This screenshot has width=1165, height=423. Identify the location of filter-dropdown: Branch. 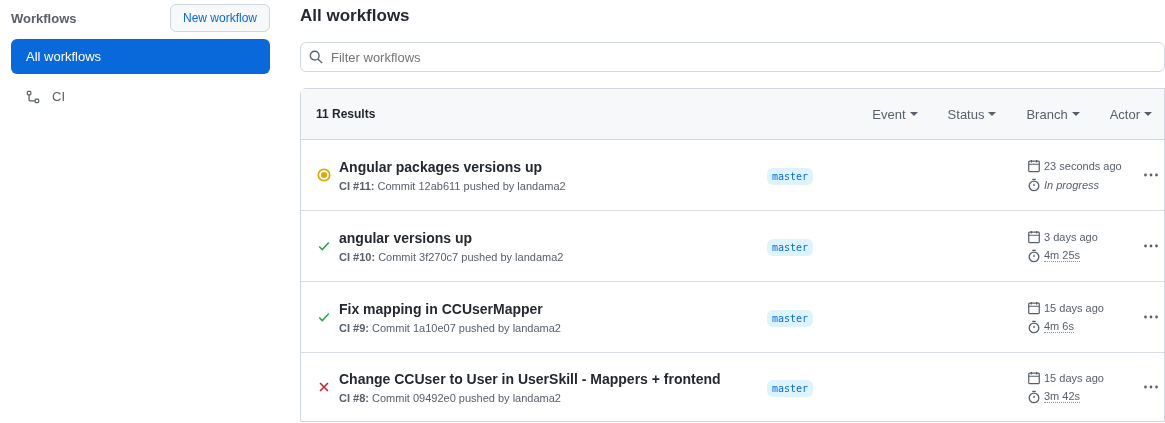
(1053, 114).